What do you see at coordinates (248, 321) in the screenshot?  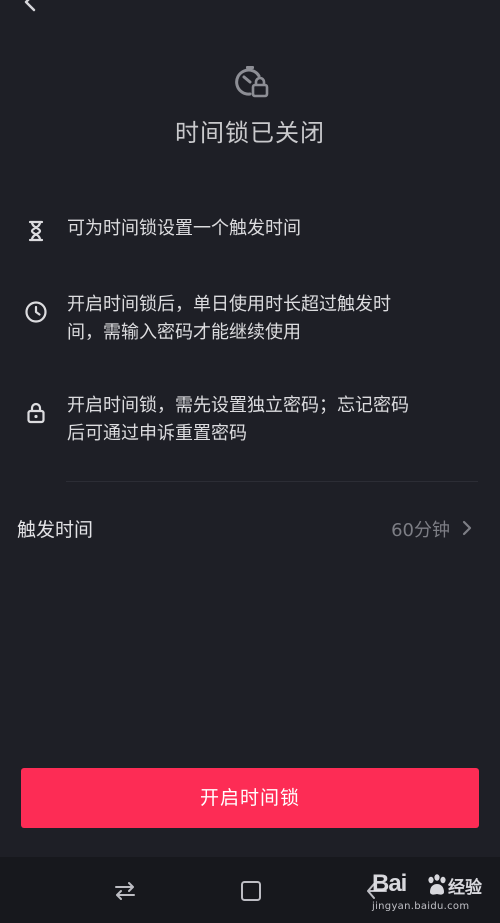 I see `feature-item-daily-limit: 开启时间锁后，单日使用时长超过触发时 间，需输入密码才能继续使用` at bounding box center [248, 321].